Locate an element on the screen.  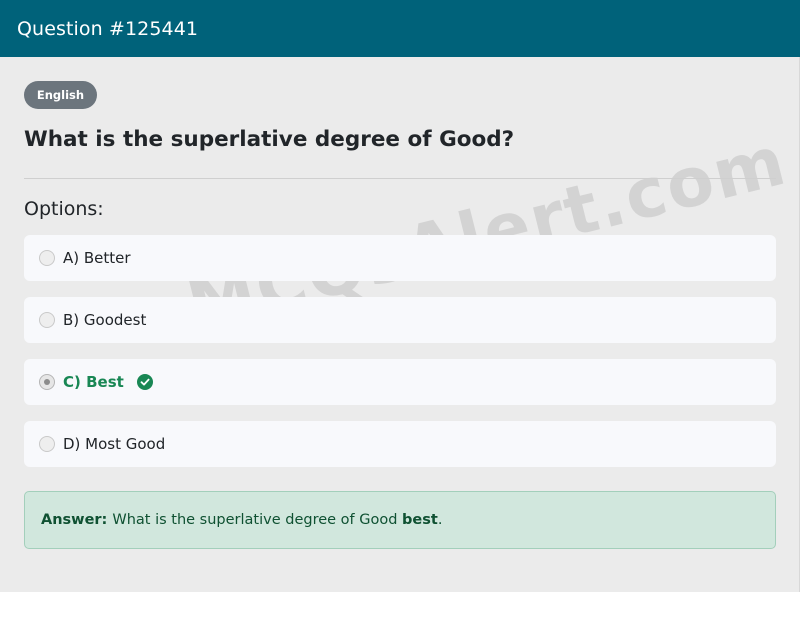
question-text: What is the superlative degree of Good? is located at coordinates (269, 139).